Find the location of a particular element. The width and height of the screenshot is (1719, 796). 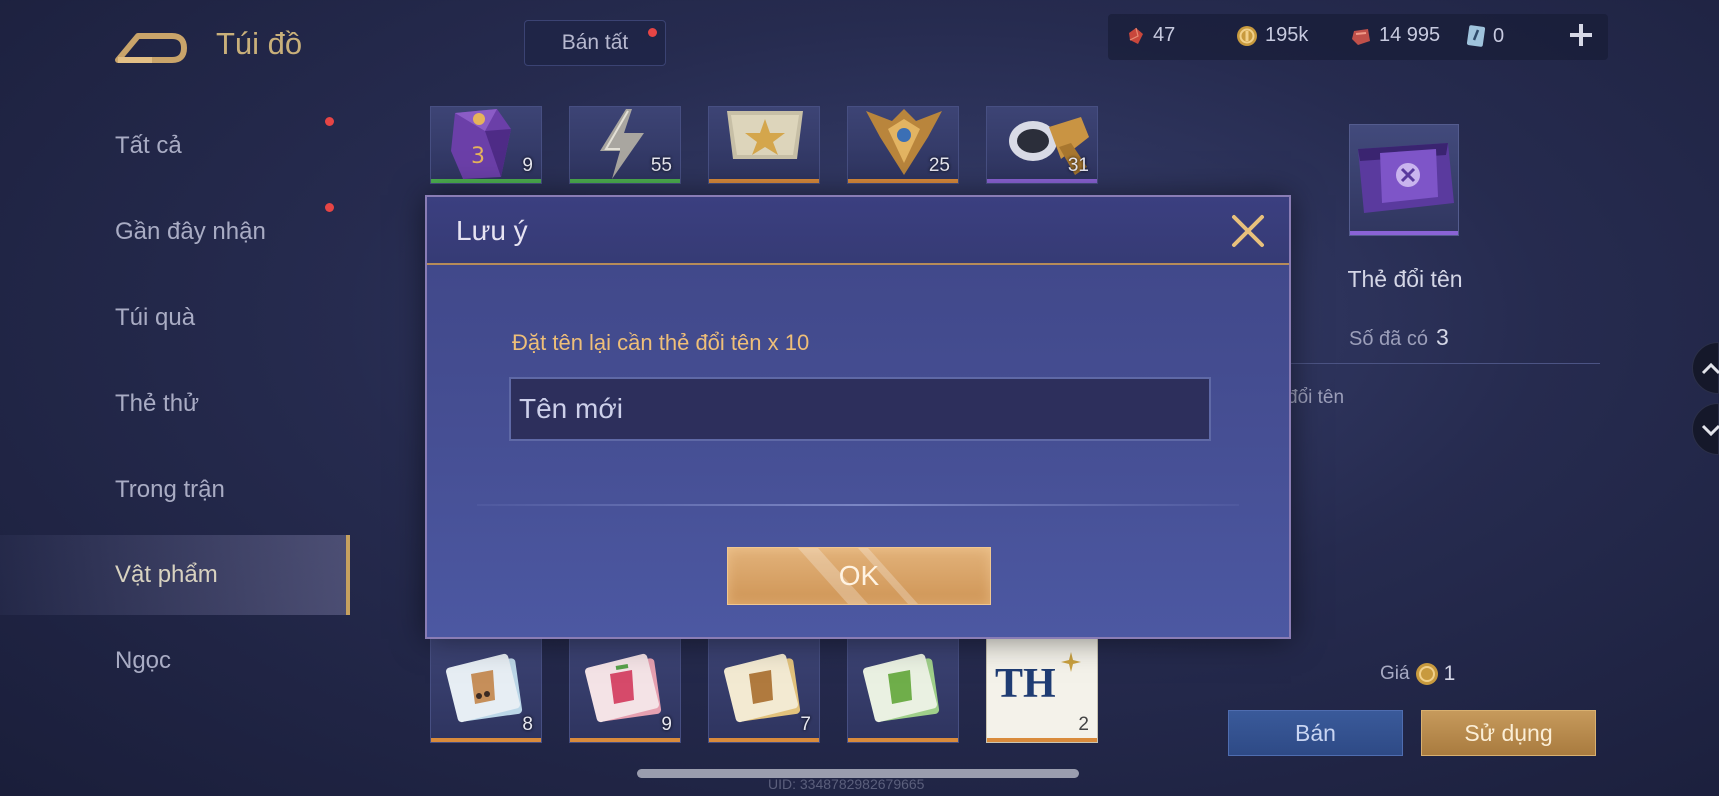

currency-red-gem: 47 is located at coordinates (1150, 35).